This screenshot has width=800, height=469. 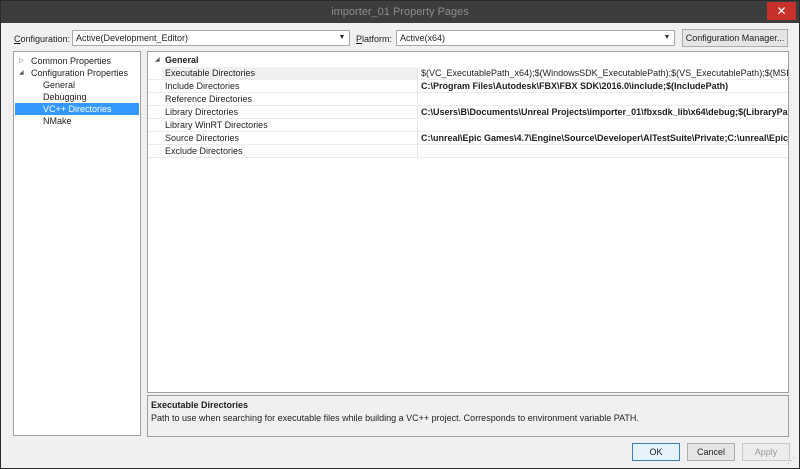 I want to click on property-row-library-winrt-directories: Library WinRT Directories, so click(x=468, y=125).